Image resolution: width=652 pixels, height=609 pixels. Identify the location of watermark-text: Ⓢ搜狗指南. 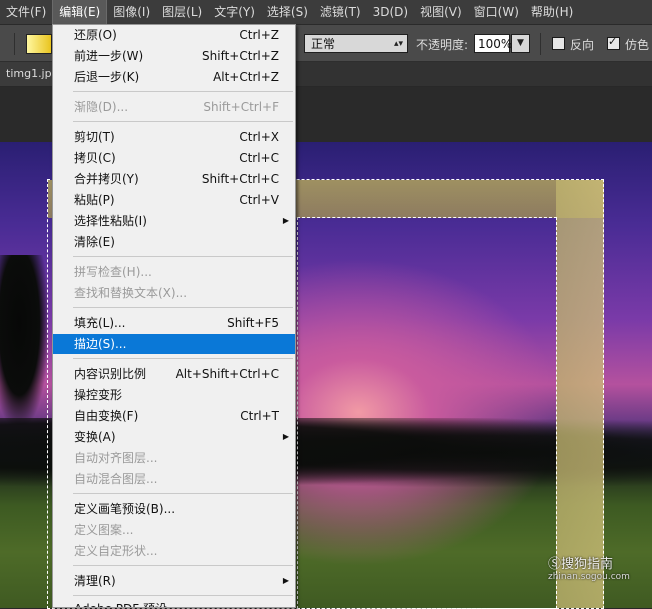
(580, 562).